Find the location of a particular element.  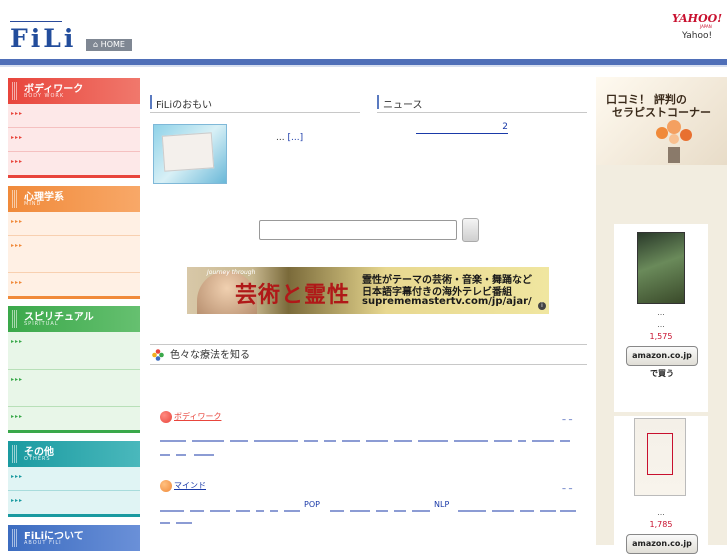

nav-head-body-work: ボディワーク BODY WORK is located at coordinates (74, 91).